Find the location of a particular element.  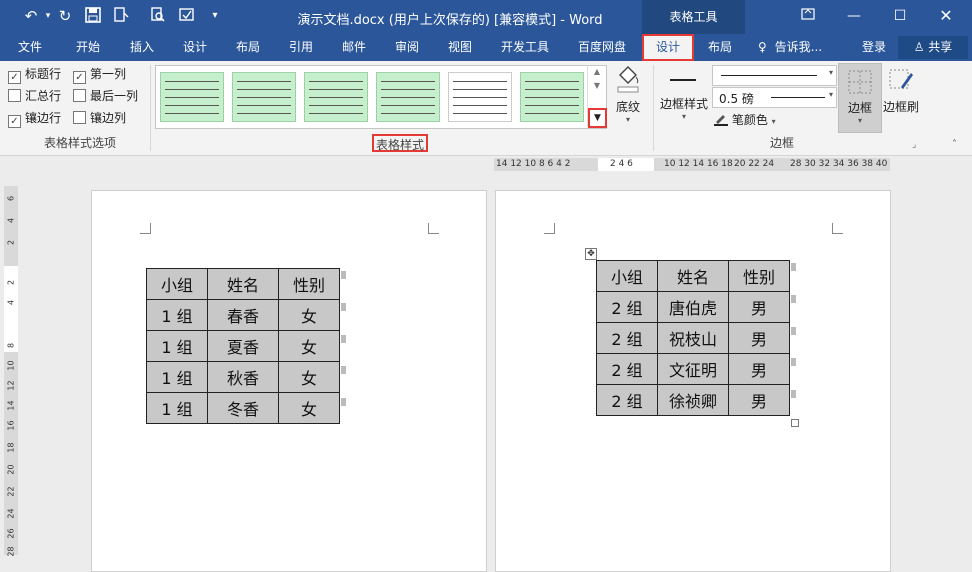

undo-icon: ↶ is located at coordinates (31, 16).